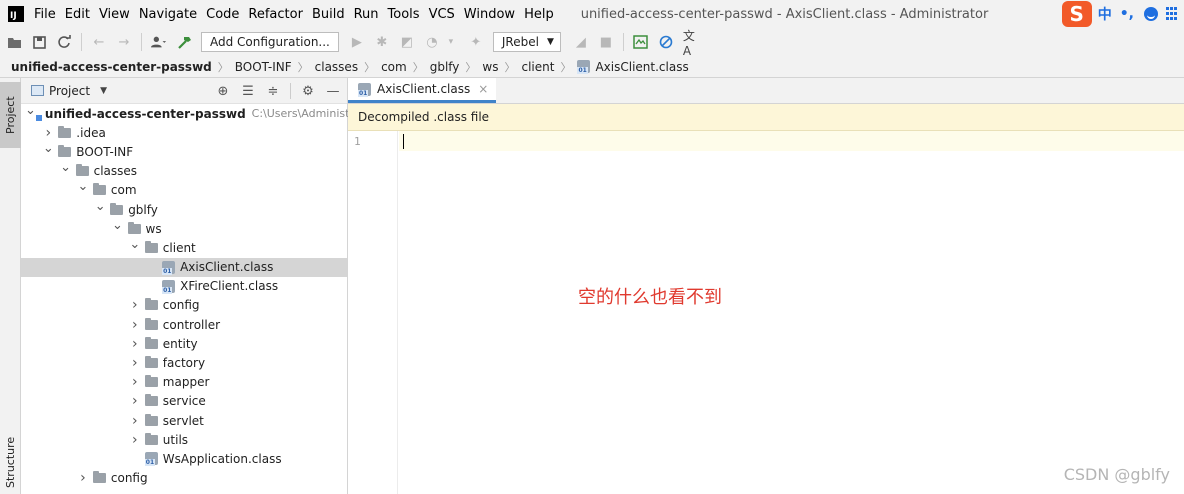 This screenshot has width=1184, height=494. I want to click on tree-item-wsapplication-class: ›WsApplication.class, so click(184, 458).